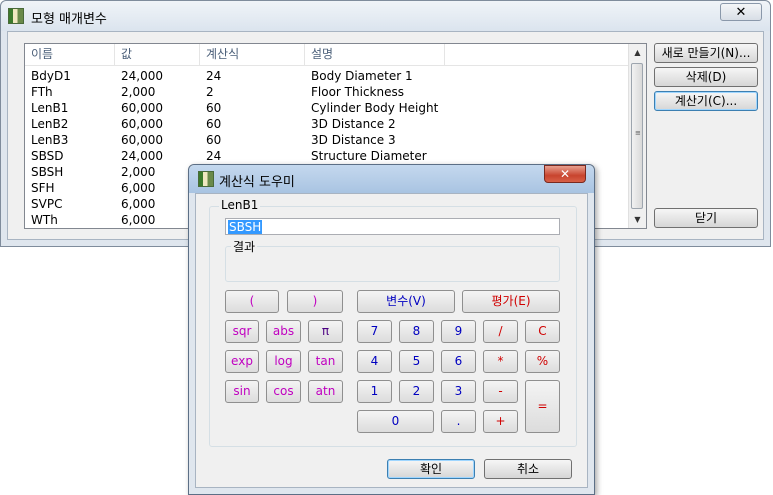  Describe the element at coordinates (42, 92) in the screenshot. I see `cell-name: FTh` at that location.